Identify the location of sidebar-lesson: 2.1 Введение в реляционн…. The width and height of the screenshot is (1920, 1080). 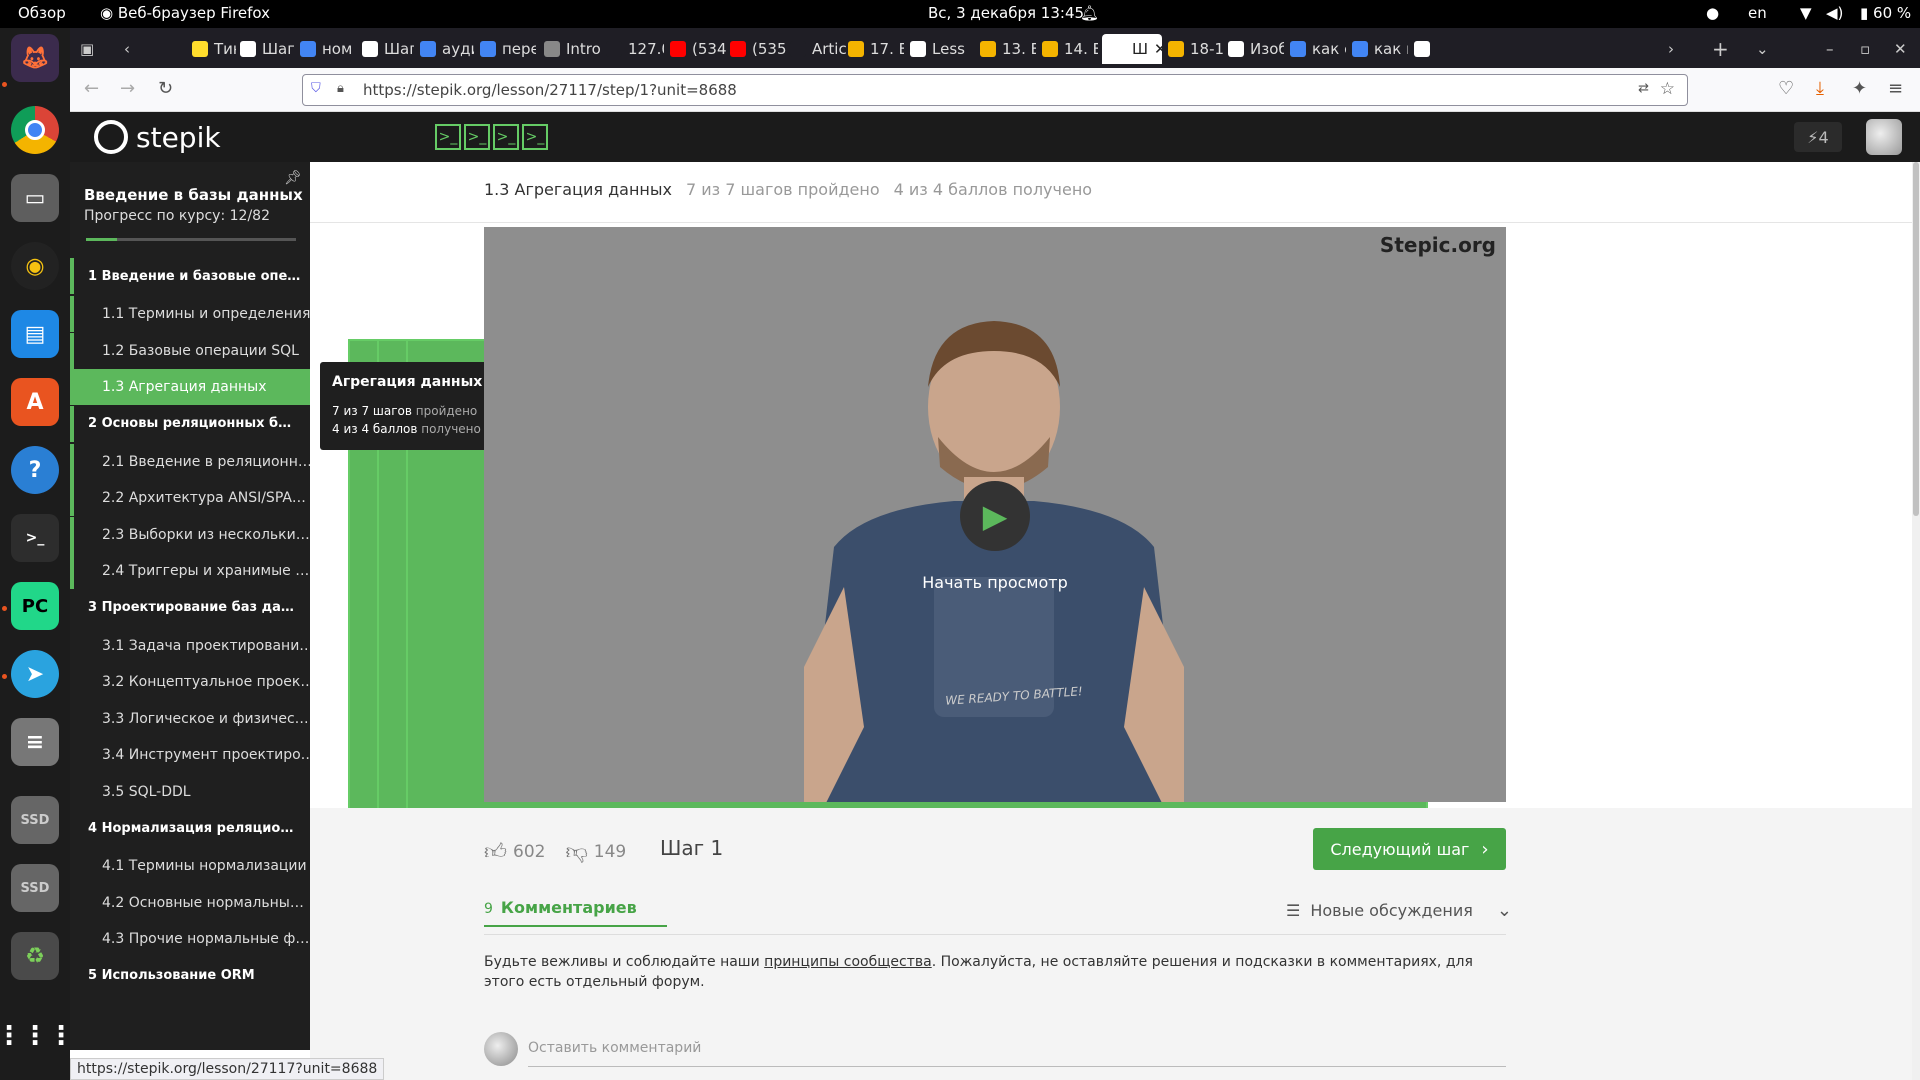
(190, 461).